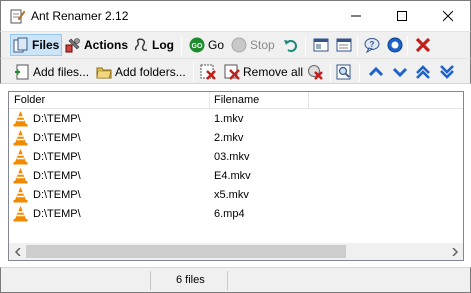 Image resolution: width=471 pixels, height=293 pixels. I want to click on list-item: D:\TEMP\ 03.mkv, so click(236, 157).